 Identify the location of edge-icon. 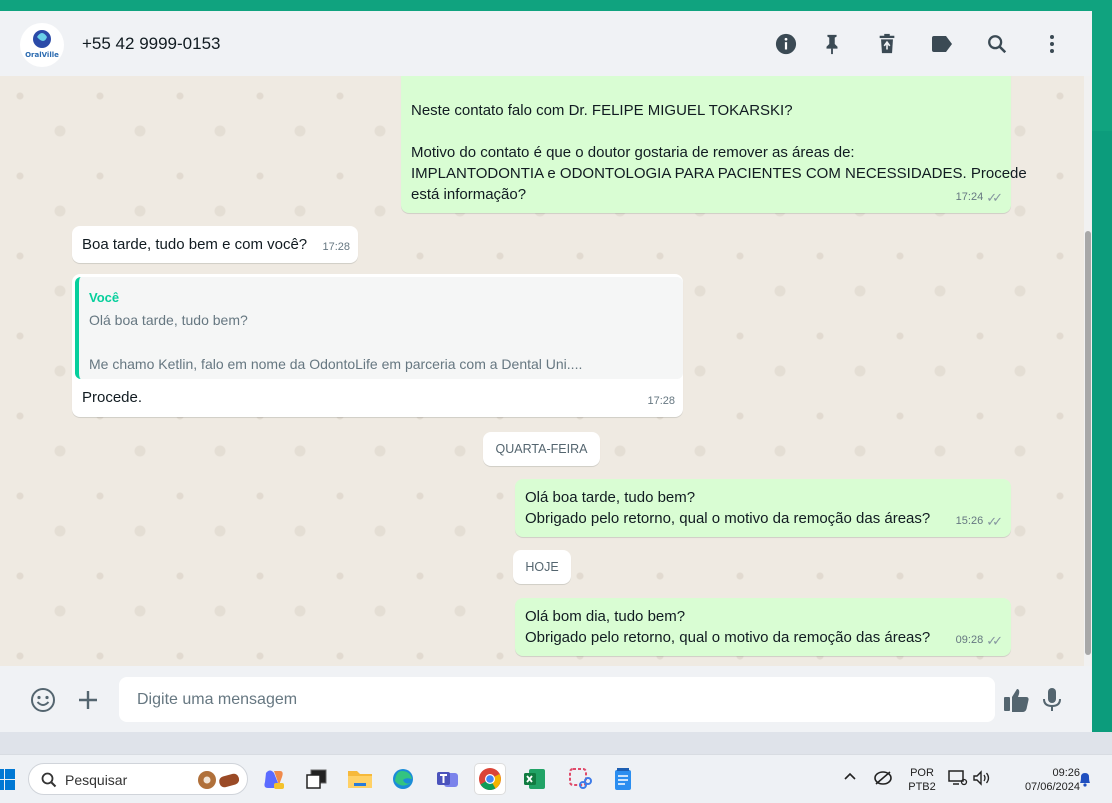
(403, 779).